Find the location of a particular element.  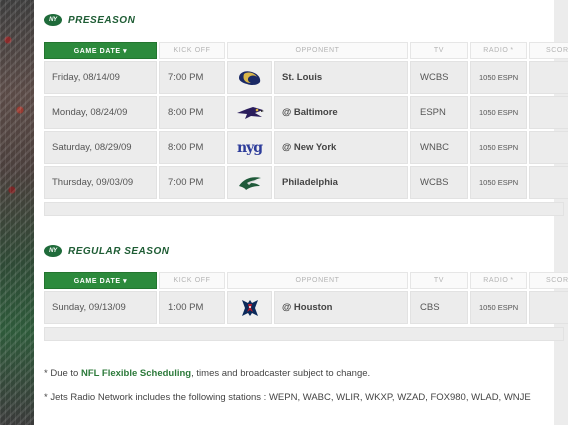

preseason-header: NY PRESEASON is located at coordinates (89, 20).